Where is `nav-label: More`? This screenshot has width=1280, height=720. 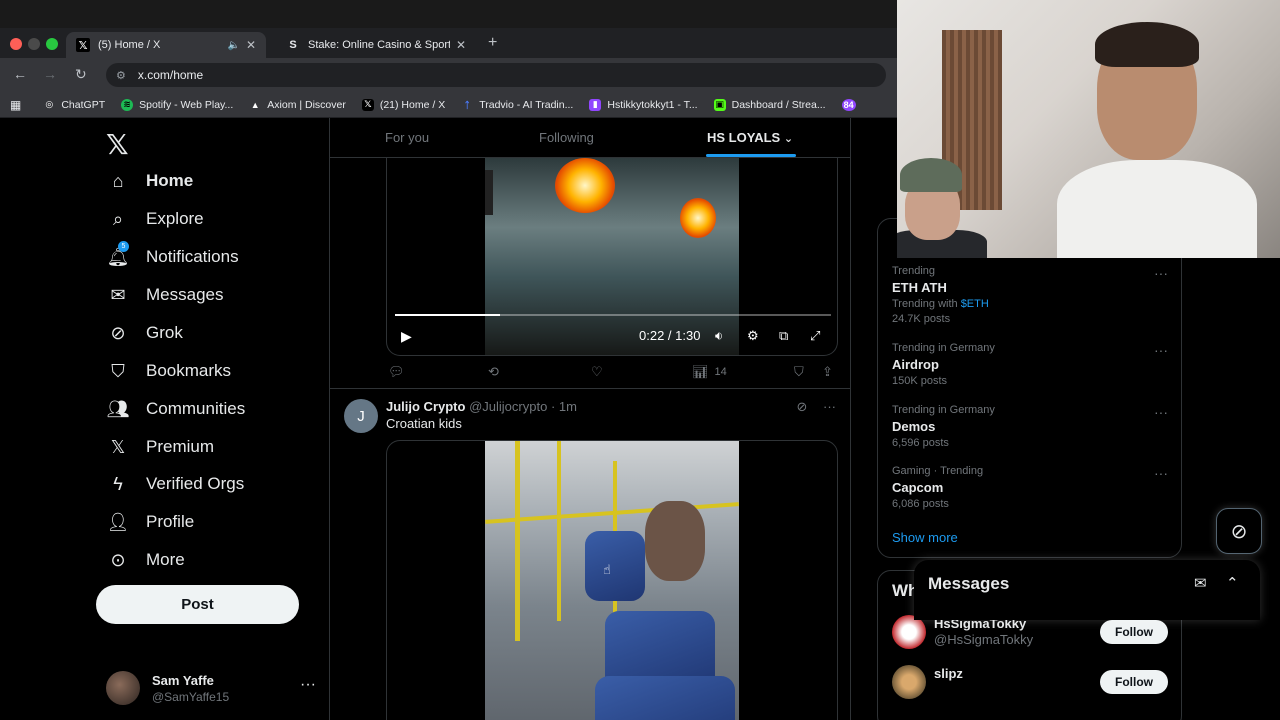 nav-label: More is located at coordinates (165, 559).